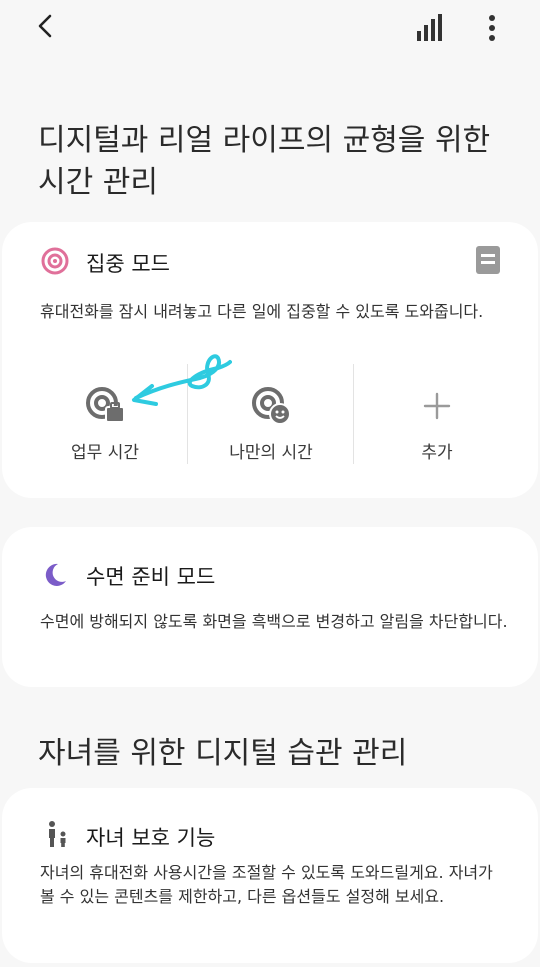  What do you see at coordinates (271, 406) in the screenshot?
I see `focus-personal-icon` at bounding box center [271, 406].